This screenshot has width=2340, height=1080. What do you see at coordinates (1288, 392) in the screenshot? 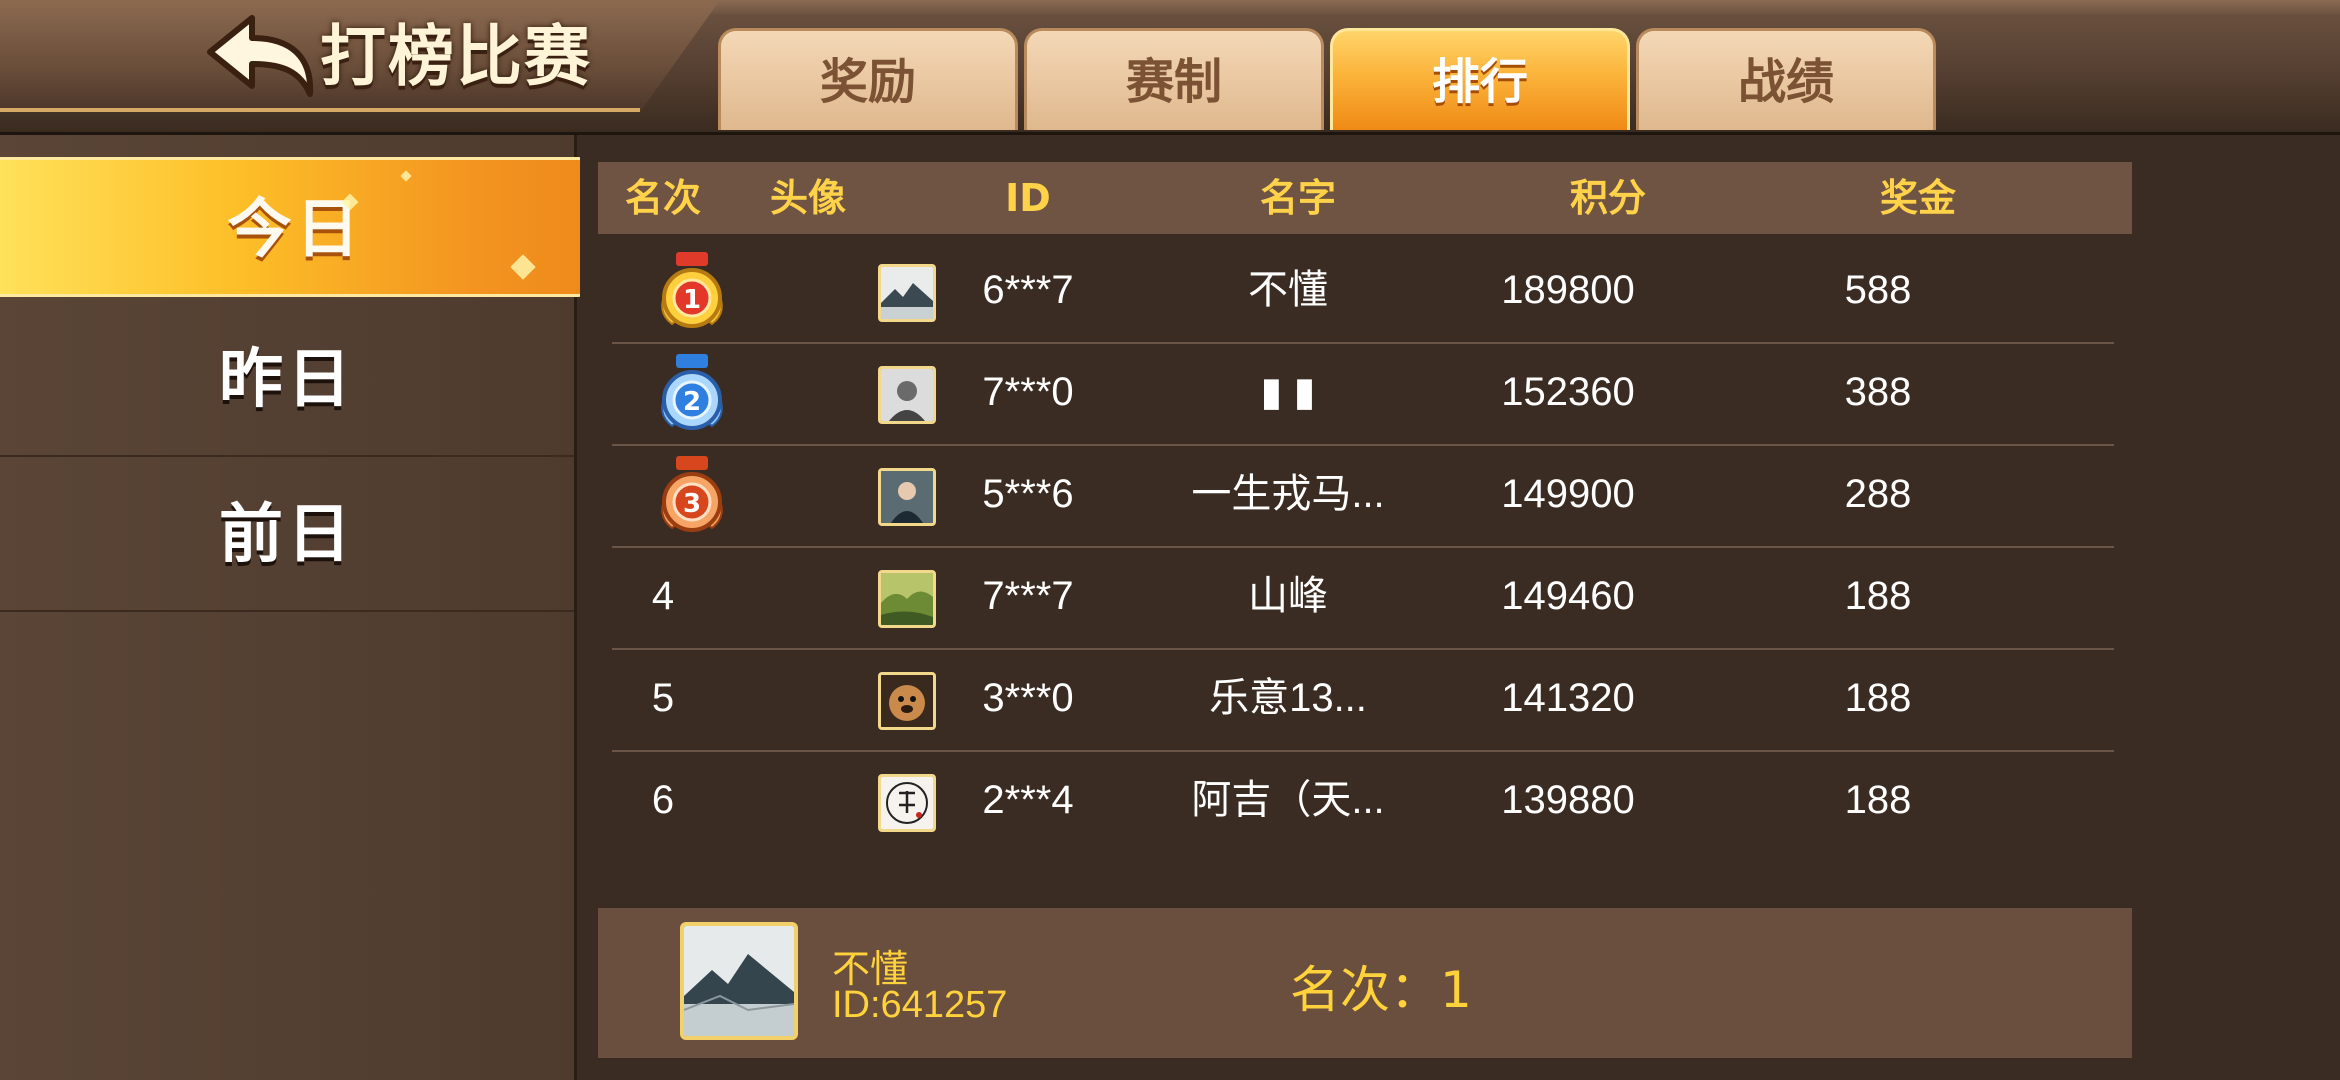
I see `cell-name: ▮ ▮` at bounding box center [1288, 392].